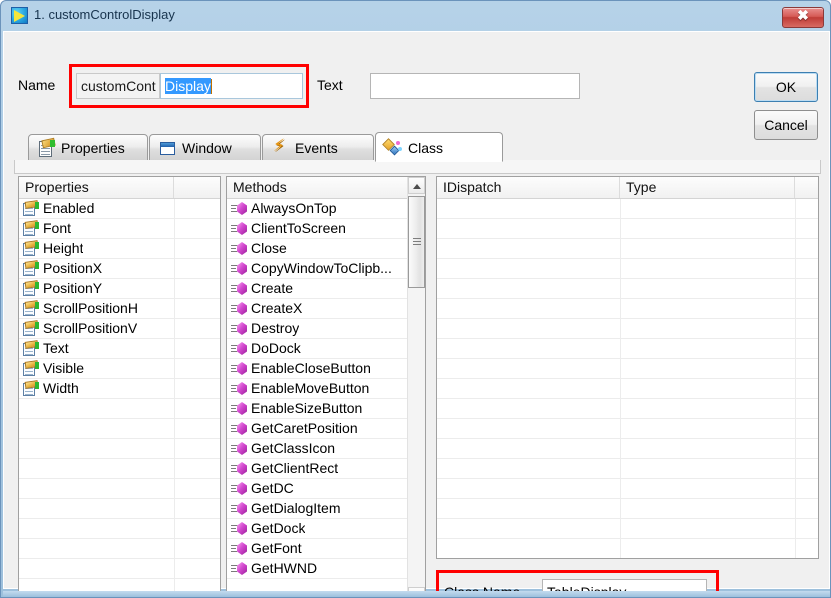 The image size is (831, 598). Describe the element at coordinates (278, 528) in the screenshot. I see `list-item-label: GetDock` at that location.